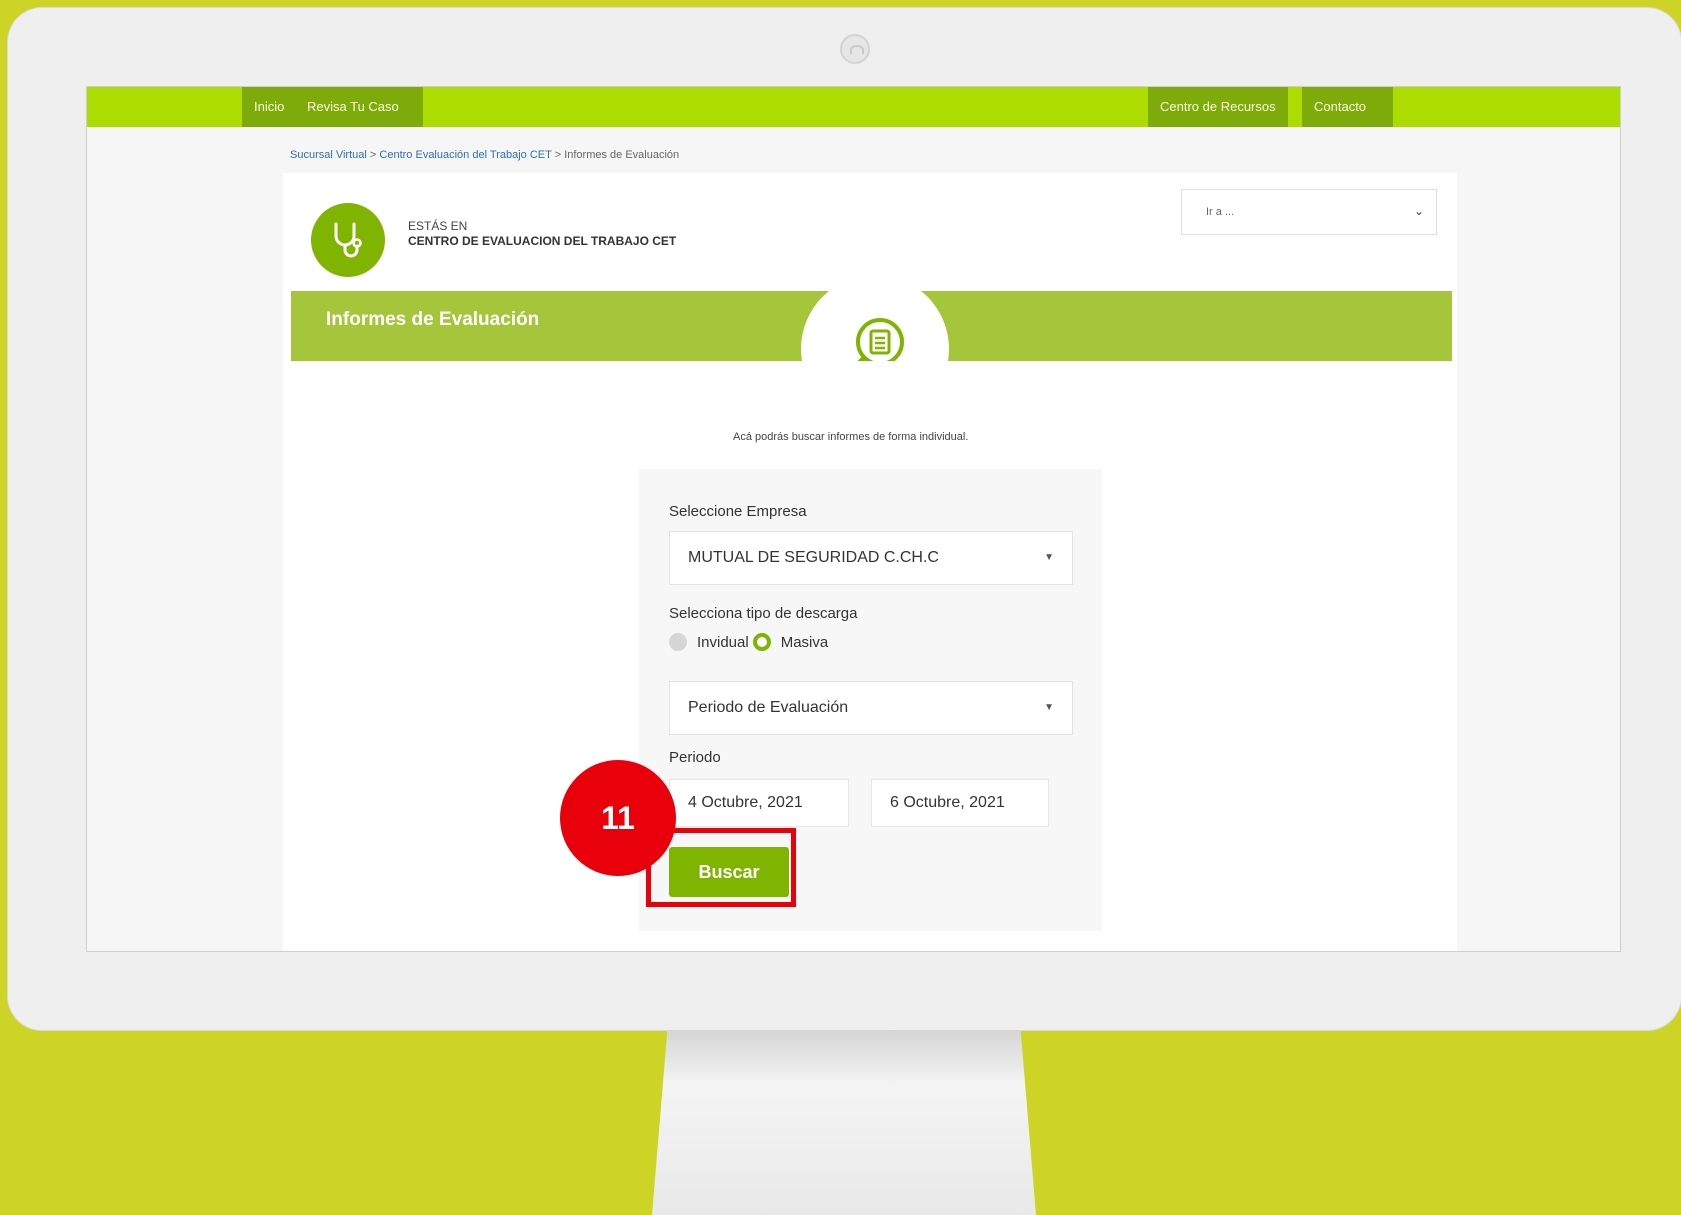 Image resolution: width=1681 pixels, height=1215 pixels. I want to click on nav-inicio: Inicio, so click(269, 107).